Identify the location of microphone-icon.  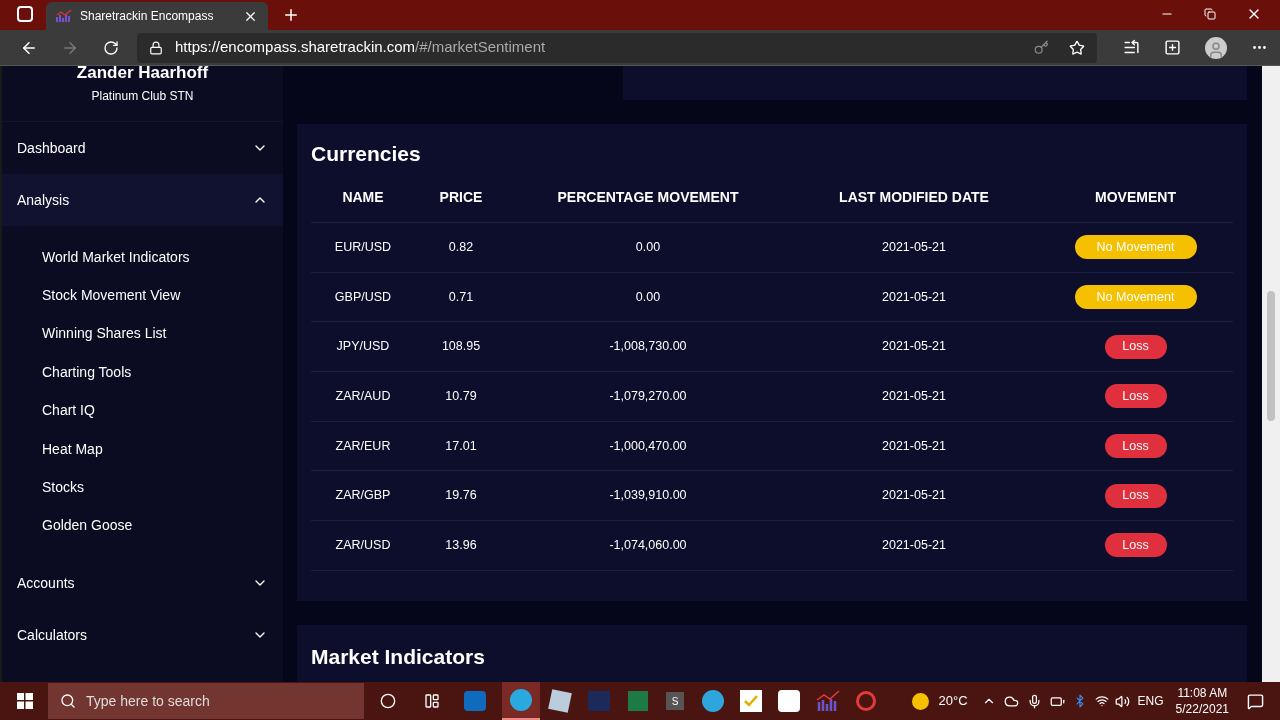
(1034, 701).